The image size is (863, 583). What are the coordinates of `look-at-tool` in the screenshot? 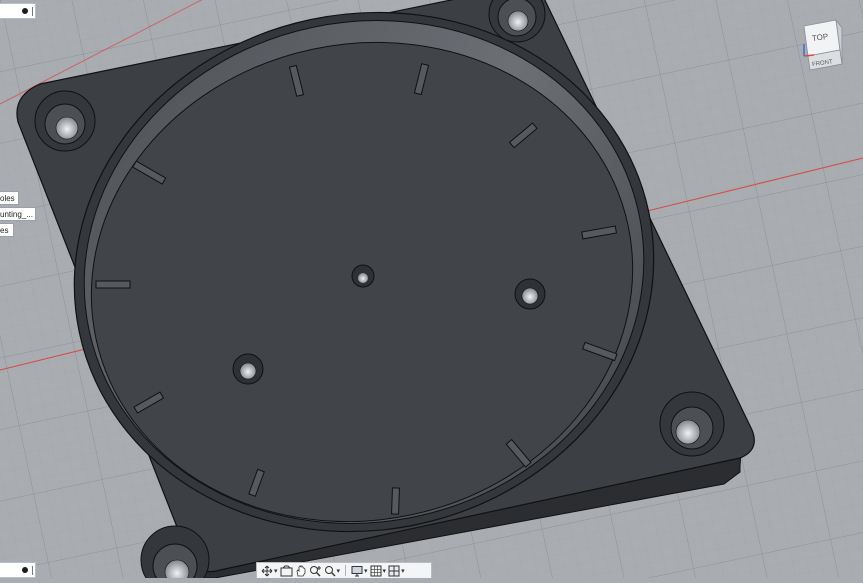 It's located at (286, 571).